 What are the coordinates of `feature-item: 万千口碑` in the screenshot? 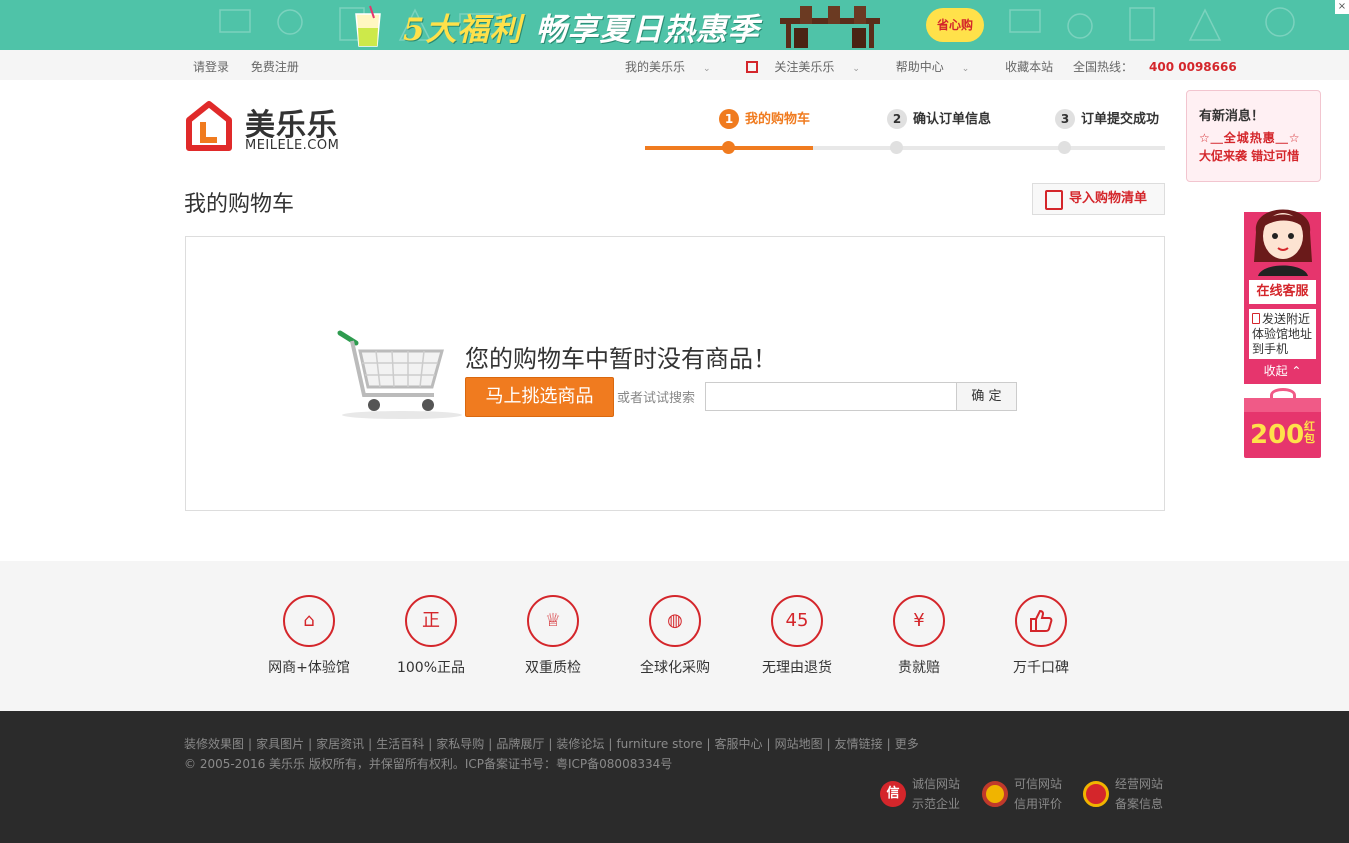 It's located at (1041, 636).